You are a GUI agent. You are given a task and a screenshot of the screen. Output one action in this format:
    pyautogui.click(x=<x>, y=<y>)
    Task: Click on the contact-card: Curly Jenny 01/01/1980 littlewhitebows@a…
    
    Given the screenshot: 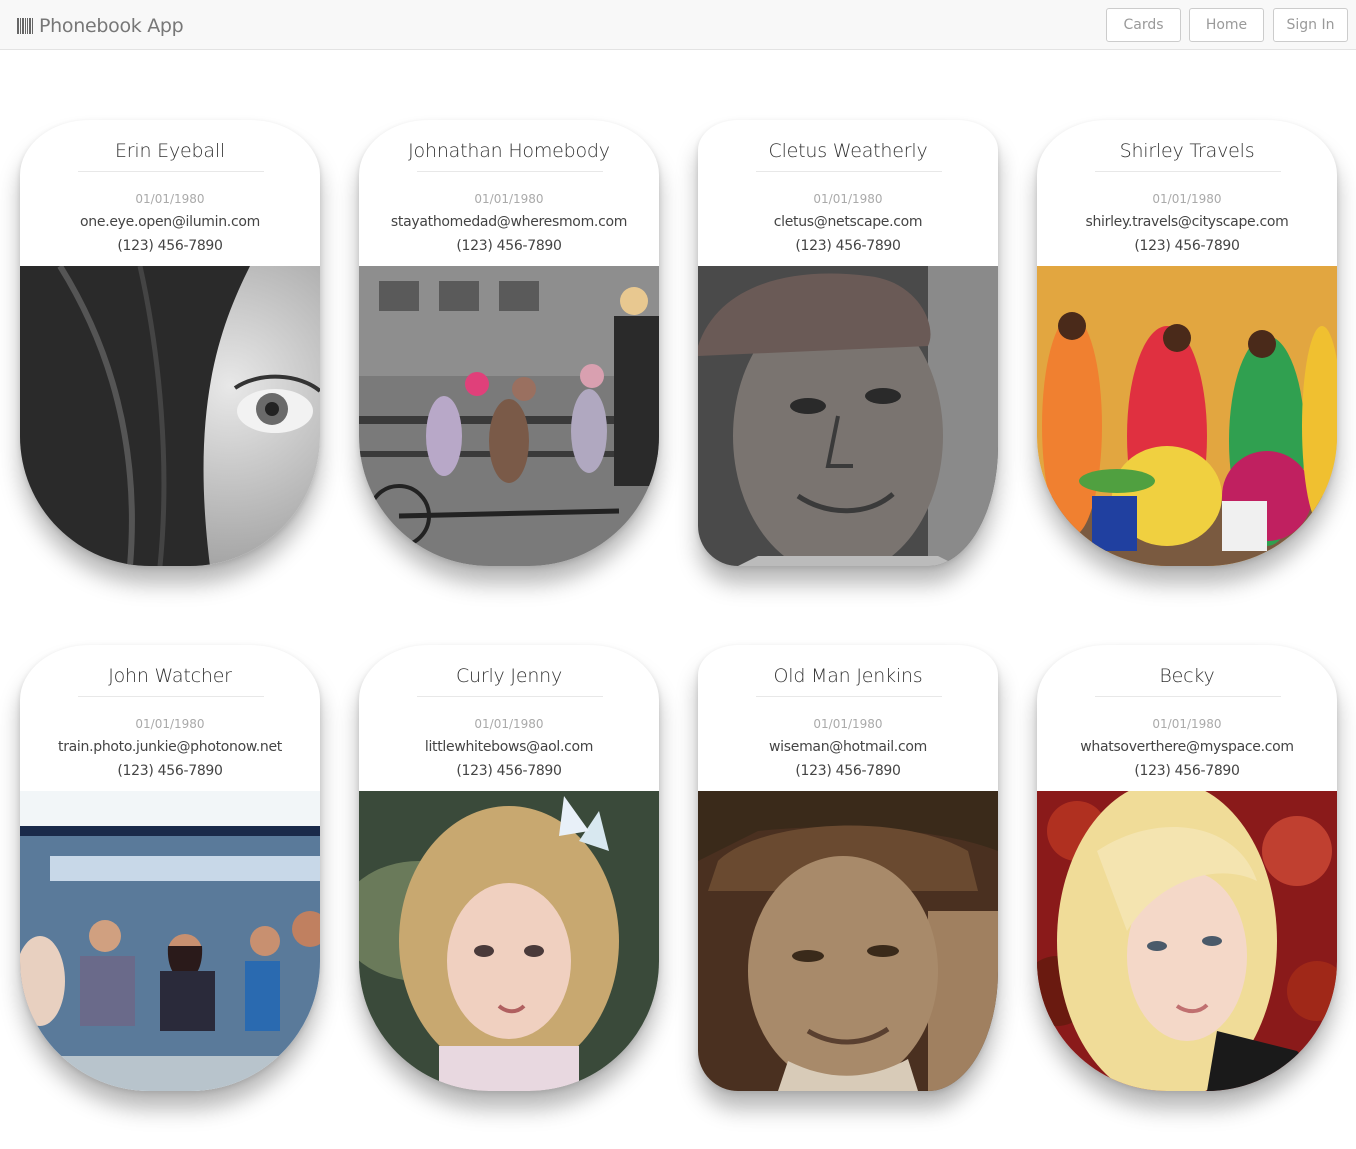 What is the action you would take?
    pyautogui.click(x=509, y=868)
    